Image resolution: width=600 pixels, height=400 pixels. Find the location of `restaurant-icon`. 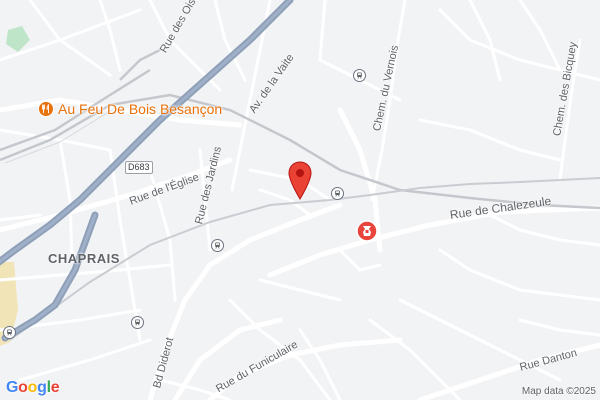

restaurant-icon is located at coordinates (46, 111).